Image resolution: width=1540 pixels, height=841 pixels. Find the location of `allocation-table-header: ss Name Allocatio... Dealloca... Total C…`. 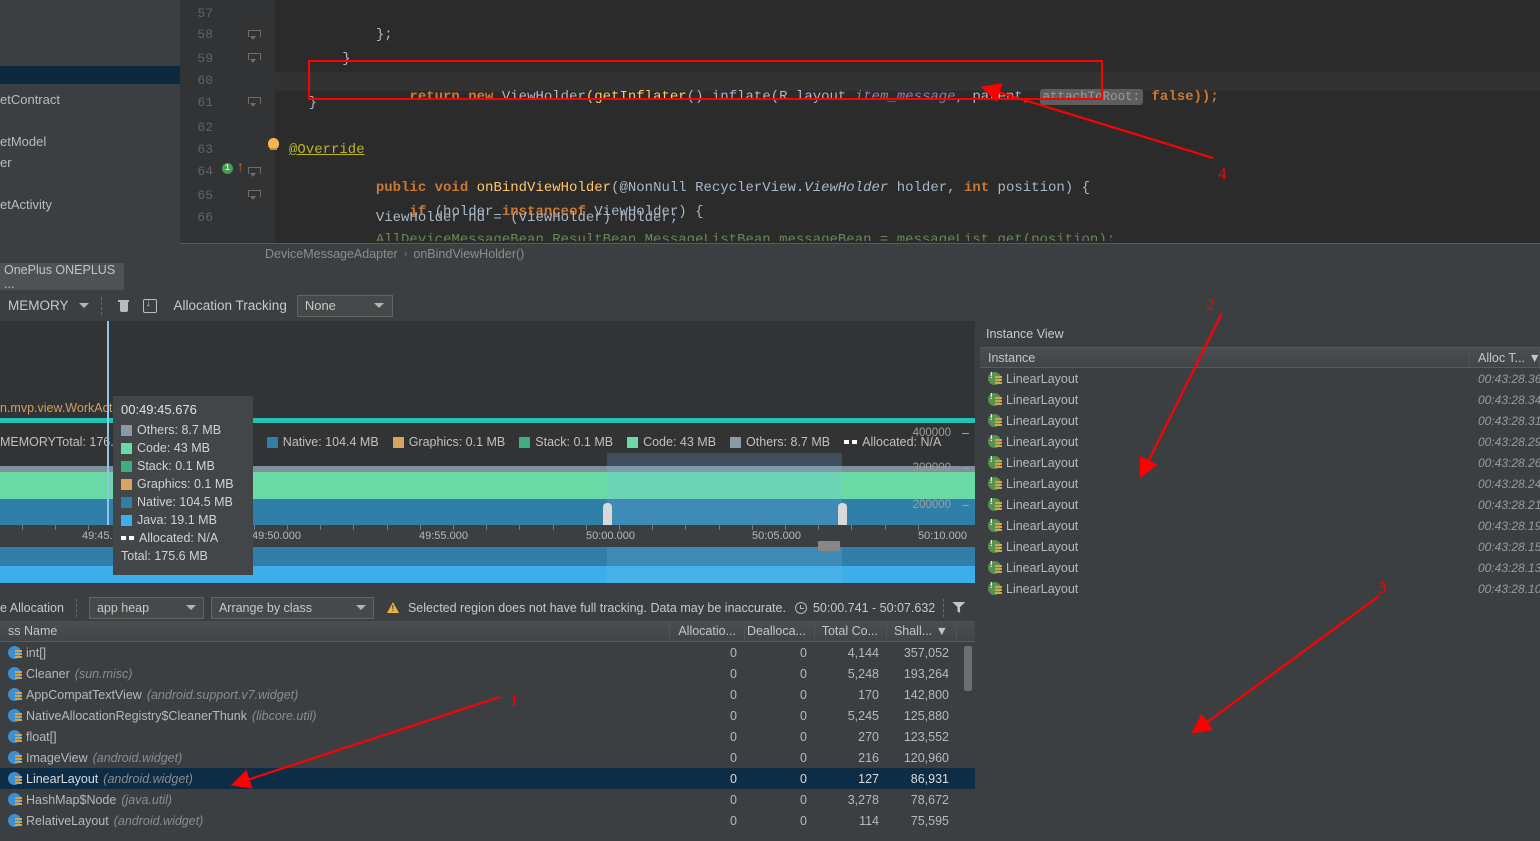

allocation-table-header: ss Name Allocatio... Dealloca... Total C… is located at coordinates (487, 631).